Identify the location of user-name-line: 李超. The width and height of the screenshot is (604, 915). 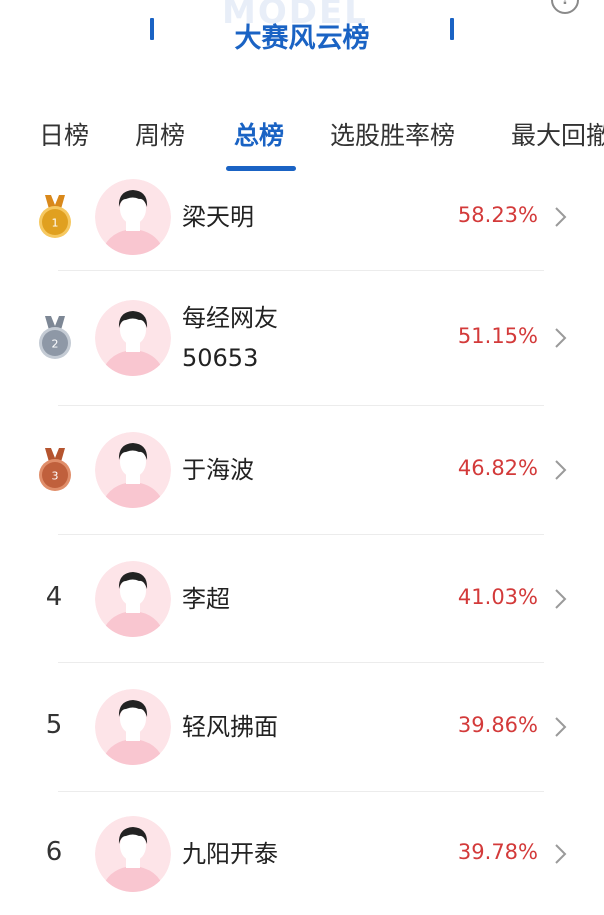
(206, 598).